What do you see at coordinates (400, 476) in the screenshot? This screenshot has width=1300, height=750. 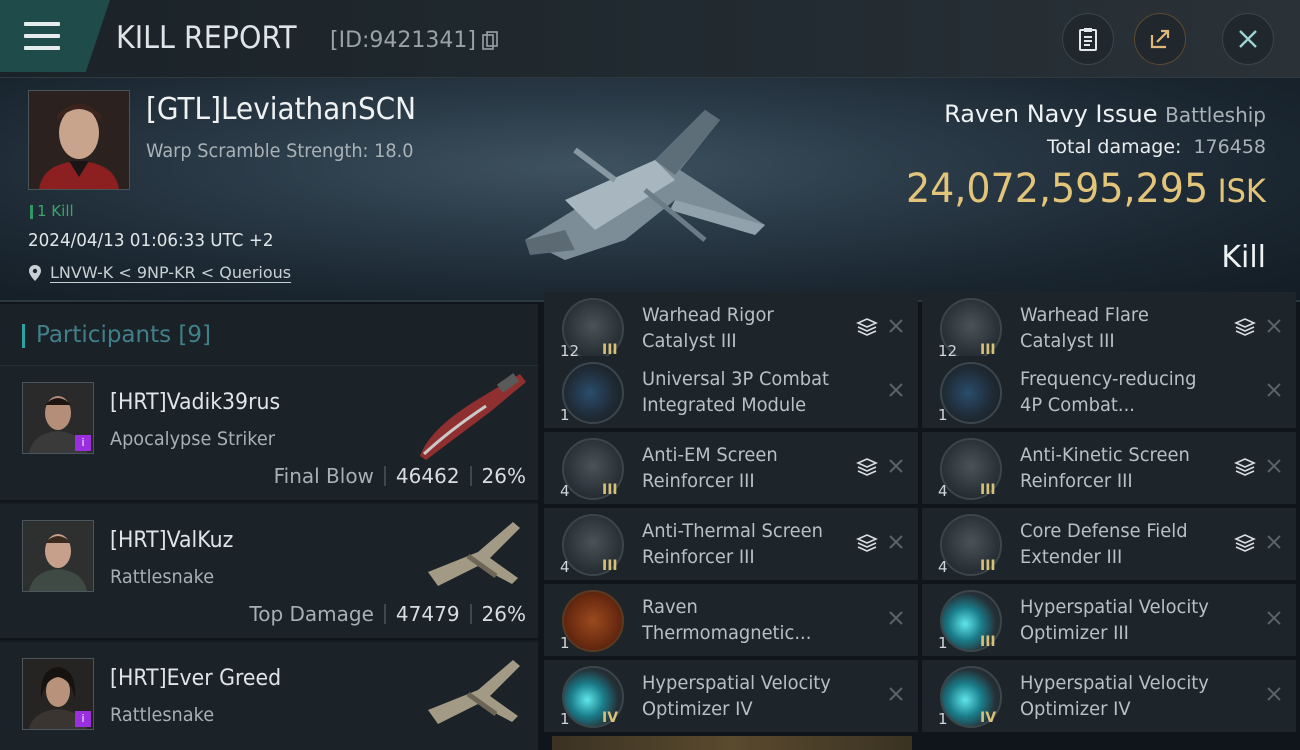 I see `participant-stats: Final Blow 46462 26%` at bounding box center [400, 476].